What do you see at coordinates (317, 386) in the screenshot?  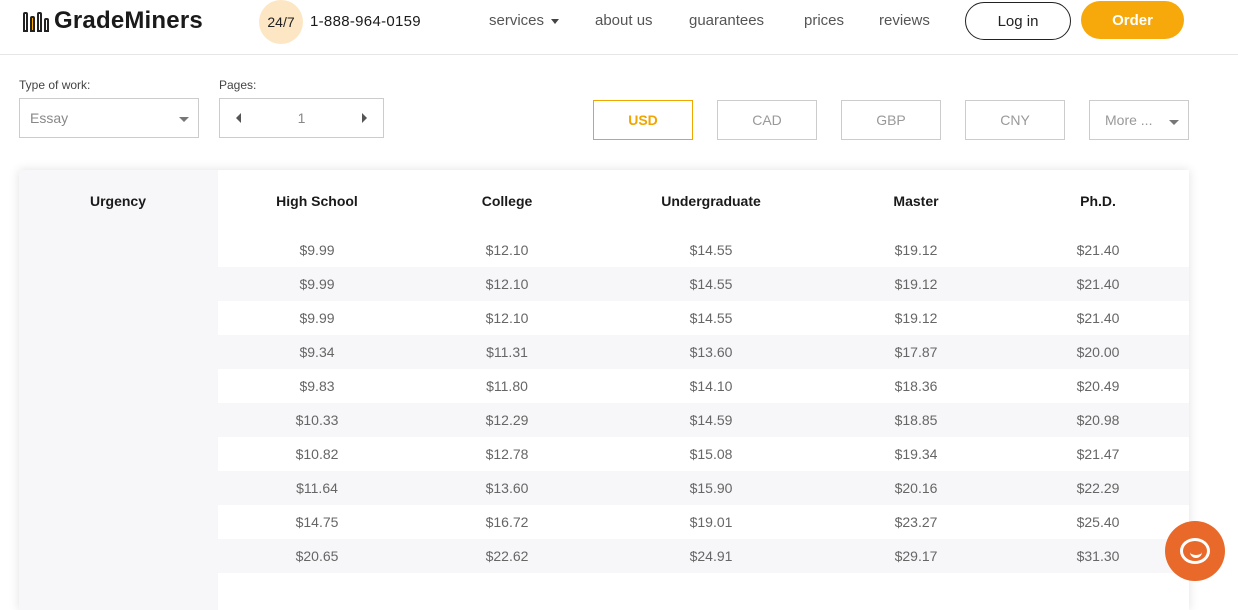 I see `price-cell: $9.83` at bounding box center [317, 386].